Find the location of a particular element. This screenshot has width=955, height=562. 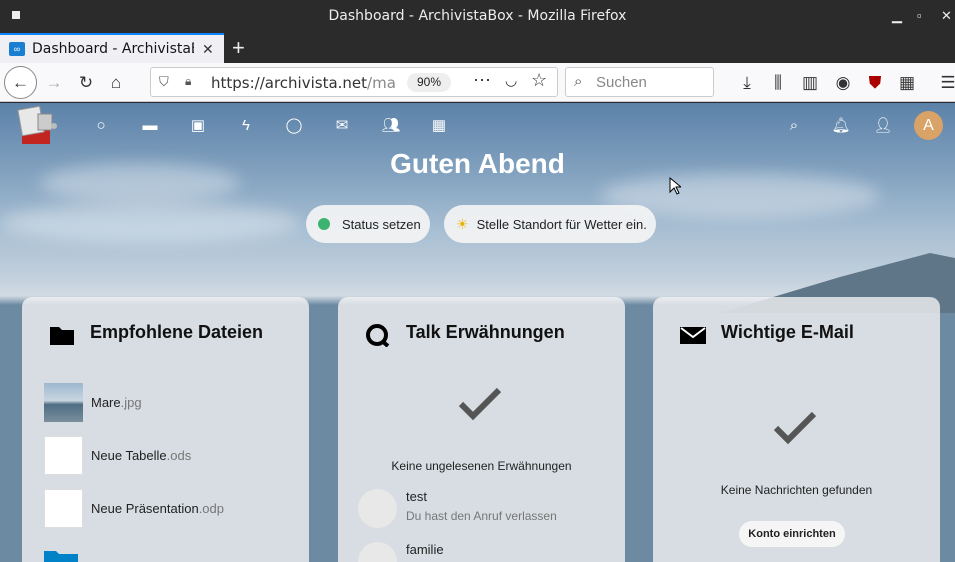

mouse-cursor-icon is located at coordinates (675, 186).